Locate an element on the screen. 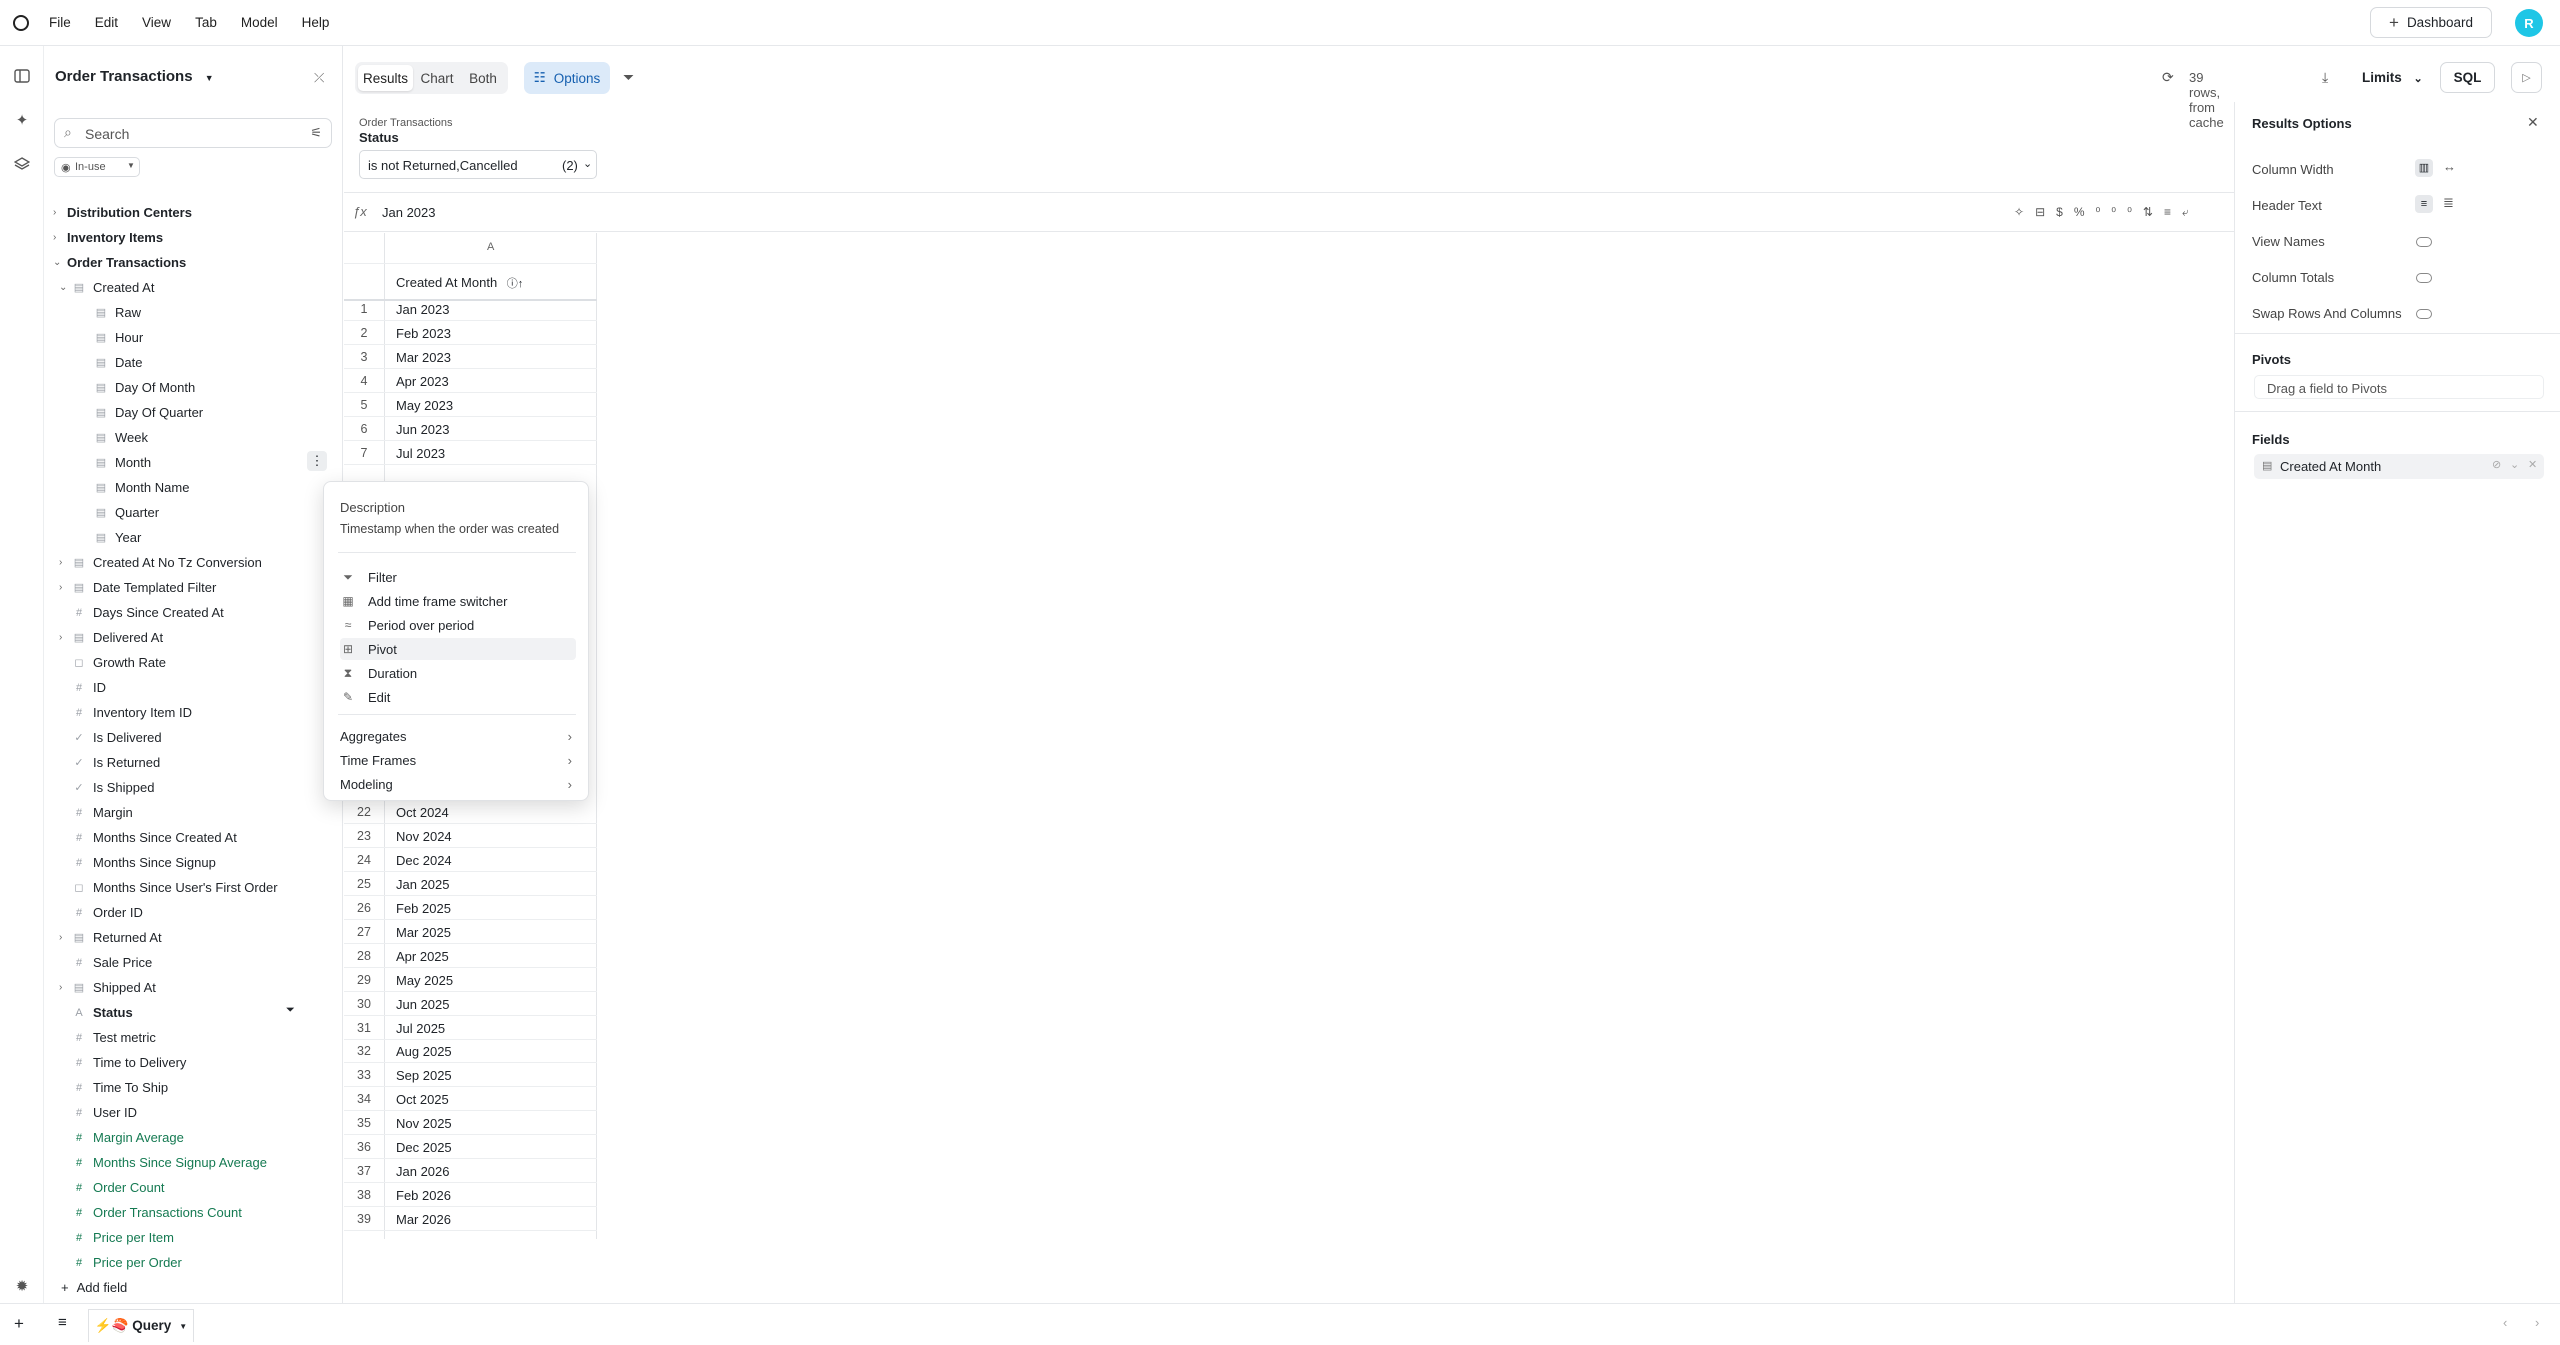 Image resolution: width=2560 pixels, height=1345 pixels. row-number: 27 is located at coordinates (364, 932).